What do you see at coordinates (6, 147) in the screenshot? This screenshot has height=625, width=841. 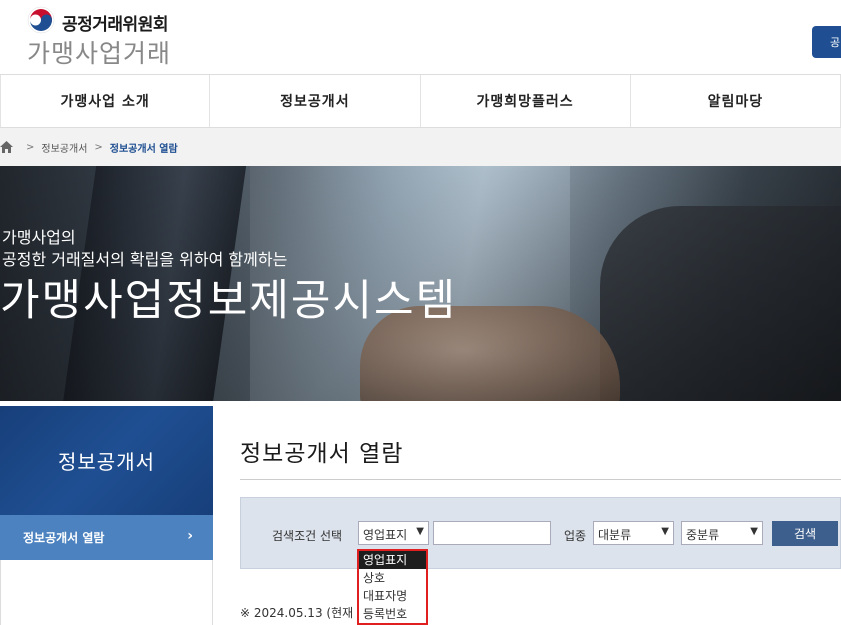 I see `home-icon` at bounding box center [6, 147].